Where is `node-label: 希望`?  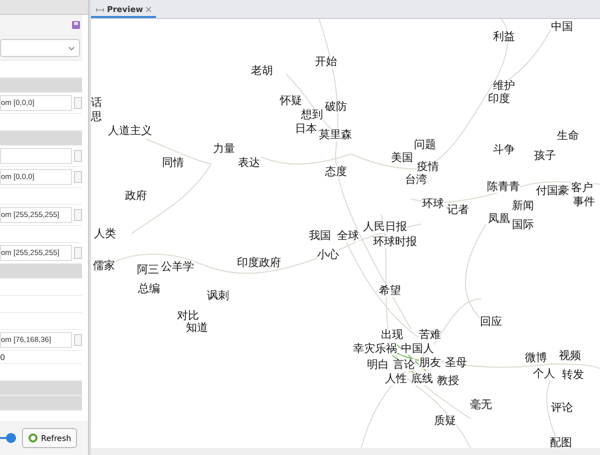 node-label: 希望 is located at coordinates (390, 291).